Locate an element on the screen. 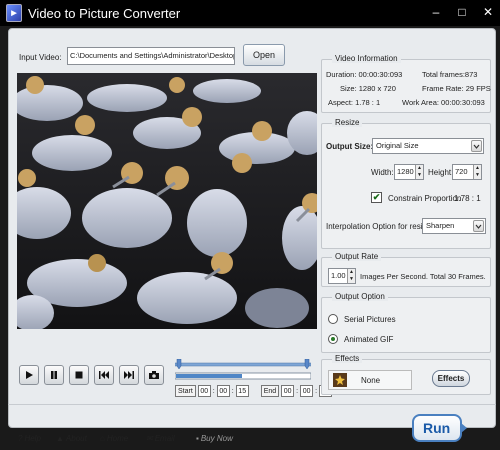 The width and height of the screenshot is (500, 450). help-label: Help is located at coordinates (32, 438).